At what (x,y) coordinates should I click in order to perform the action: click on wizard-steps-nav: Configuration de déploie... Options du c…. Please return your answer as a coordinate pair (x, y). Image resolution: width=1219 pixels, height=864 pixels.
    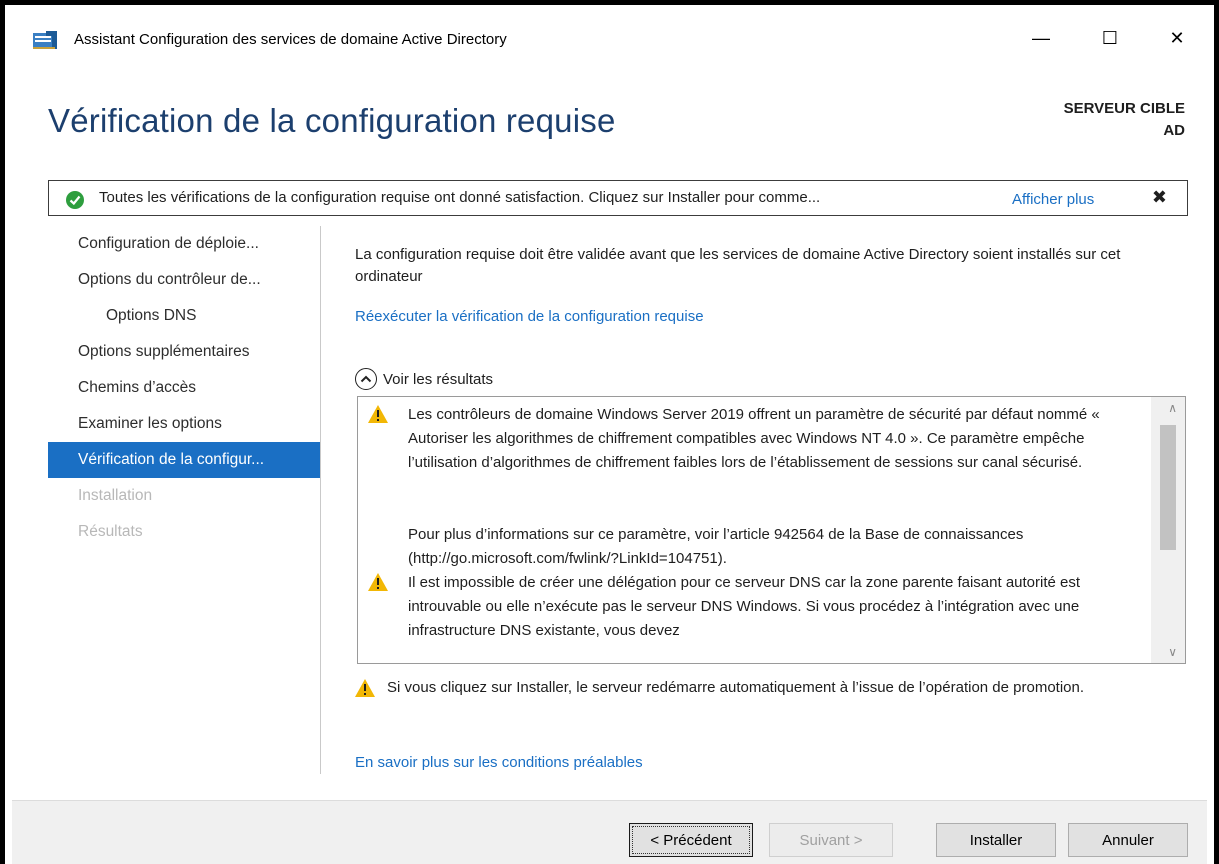
    Looking at the image, I should click on (184, 388).